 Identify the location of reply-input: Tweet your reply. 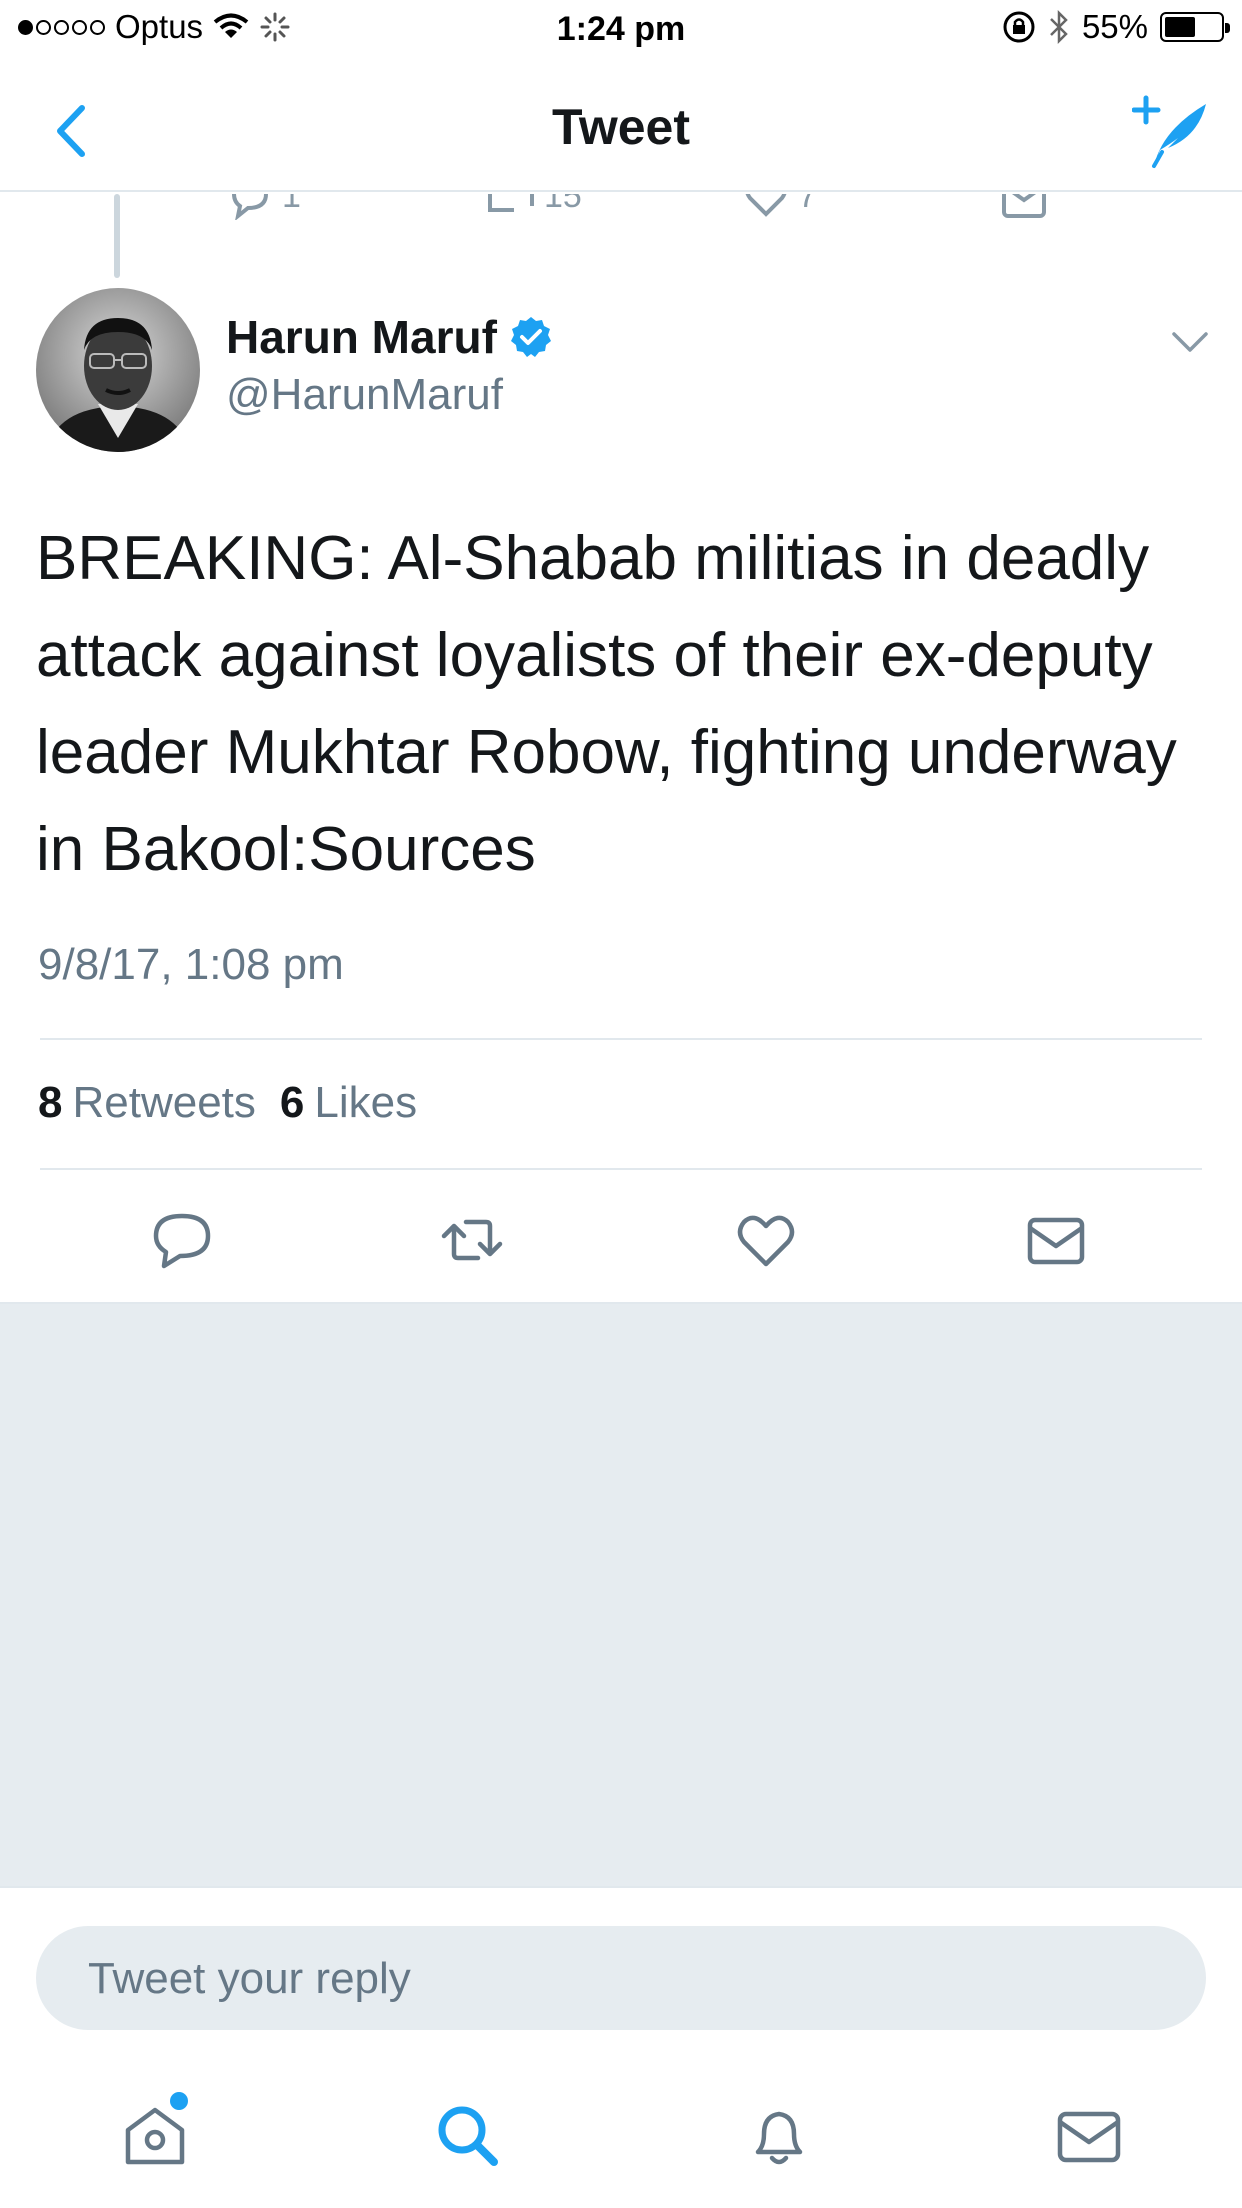
(621, 1978).